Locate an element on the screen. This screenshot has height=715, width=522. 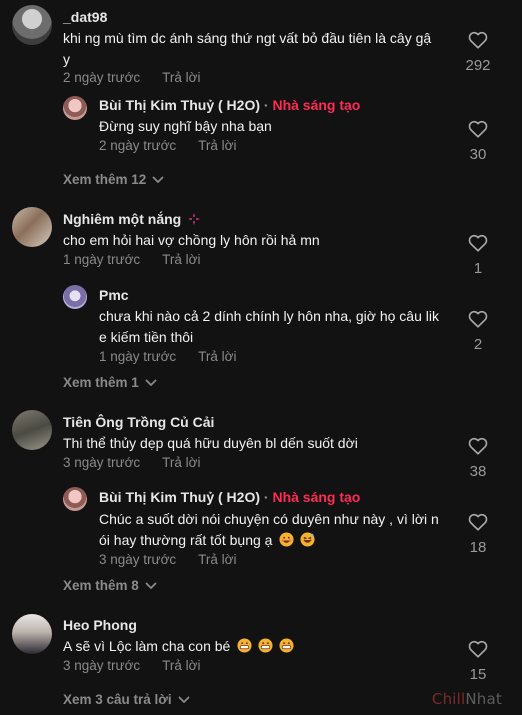
watermark: ChillNhat is located at coordinates (467, 699).